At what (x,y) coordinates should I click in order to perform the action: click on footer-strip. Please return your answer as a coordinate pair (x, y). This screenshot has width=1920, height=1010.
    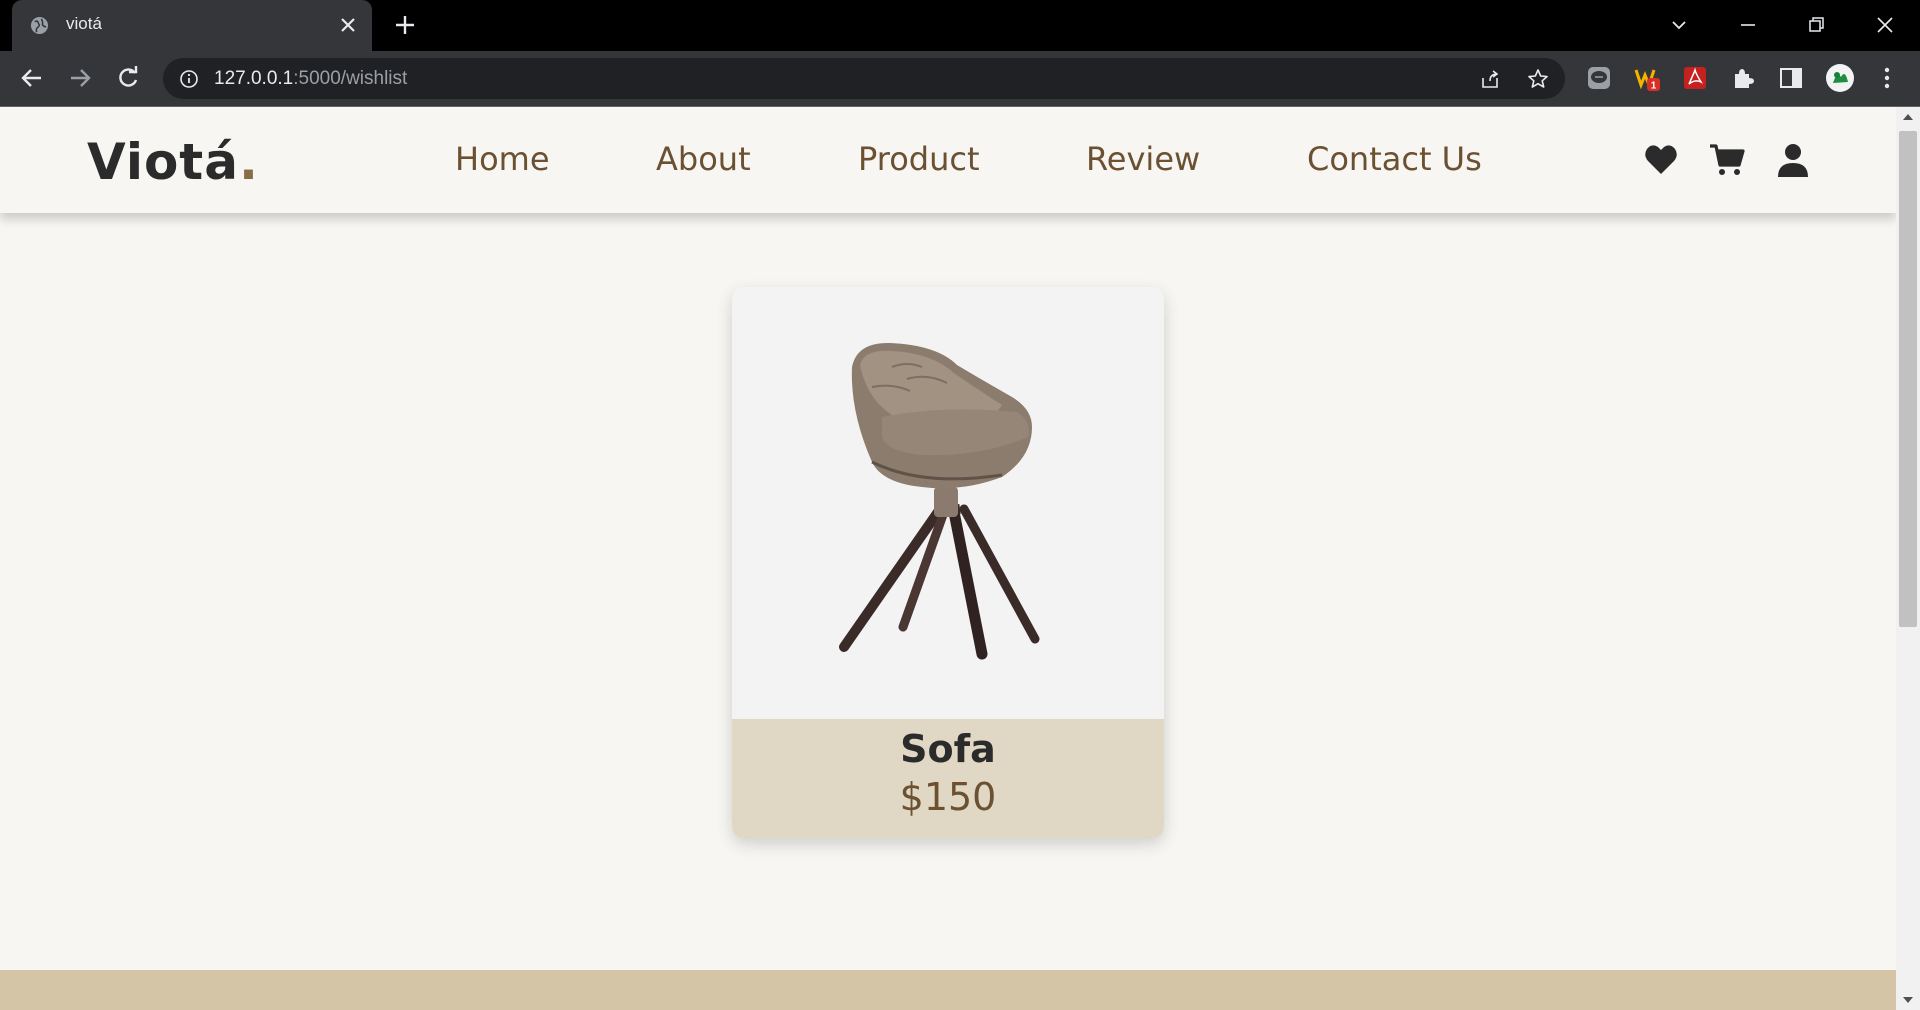
    Looking at the image, I should click on (948, 990).